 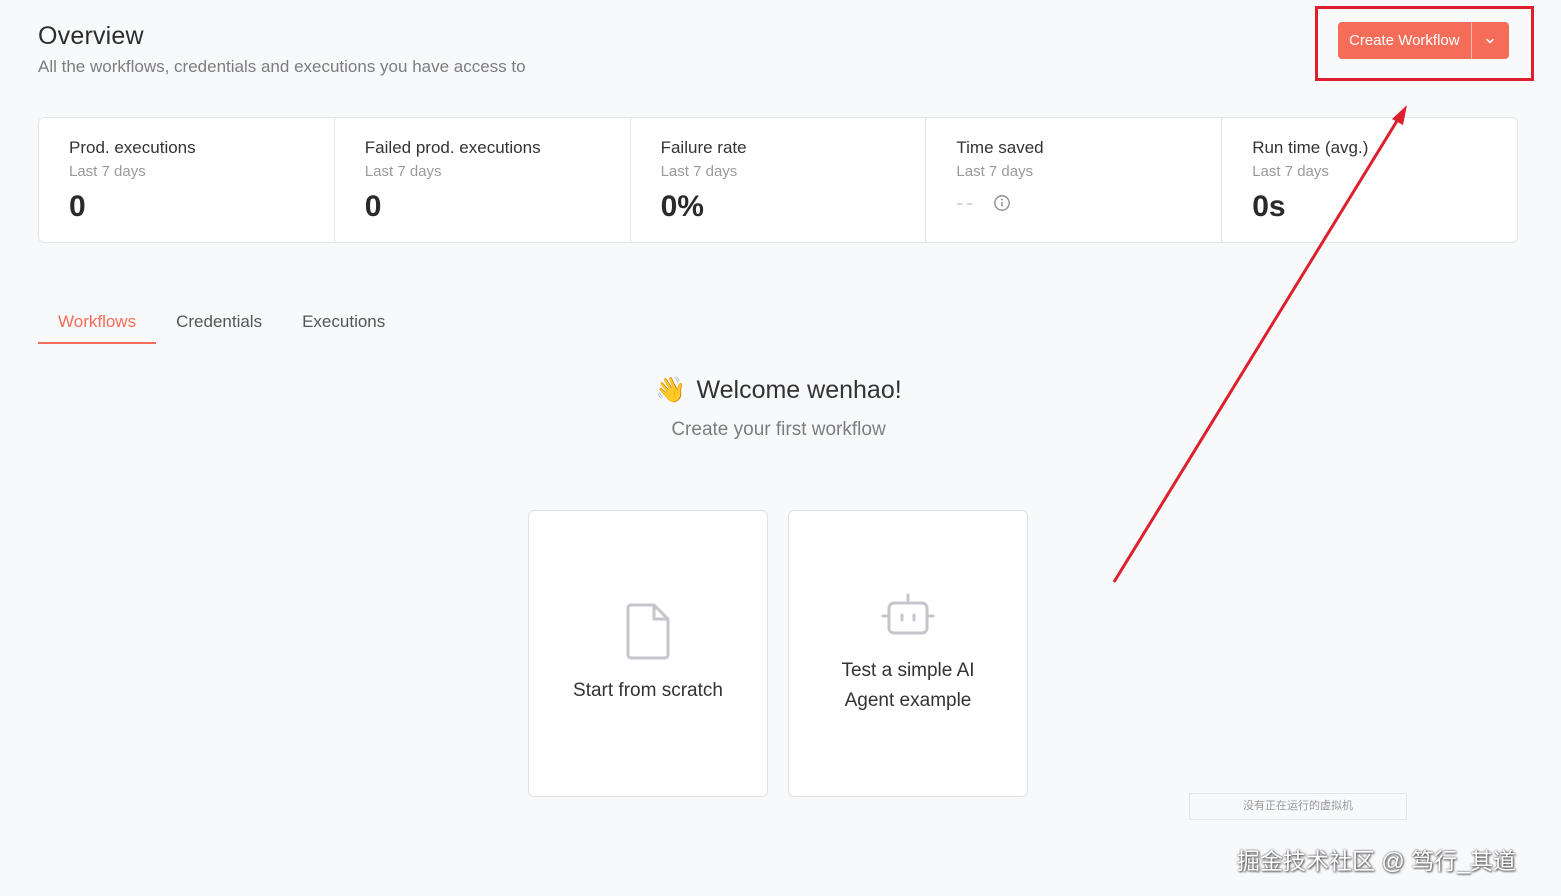 What do you see at coordinates (187, 180) in the screenshot?
I see `stat-prod-executions: Prod. executions Last 7 days 0` at bounding box center [187, 180].